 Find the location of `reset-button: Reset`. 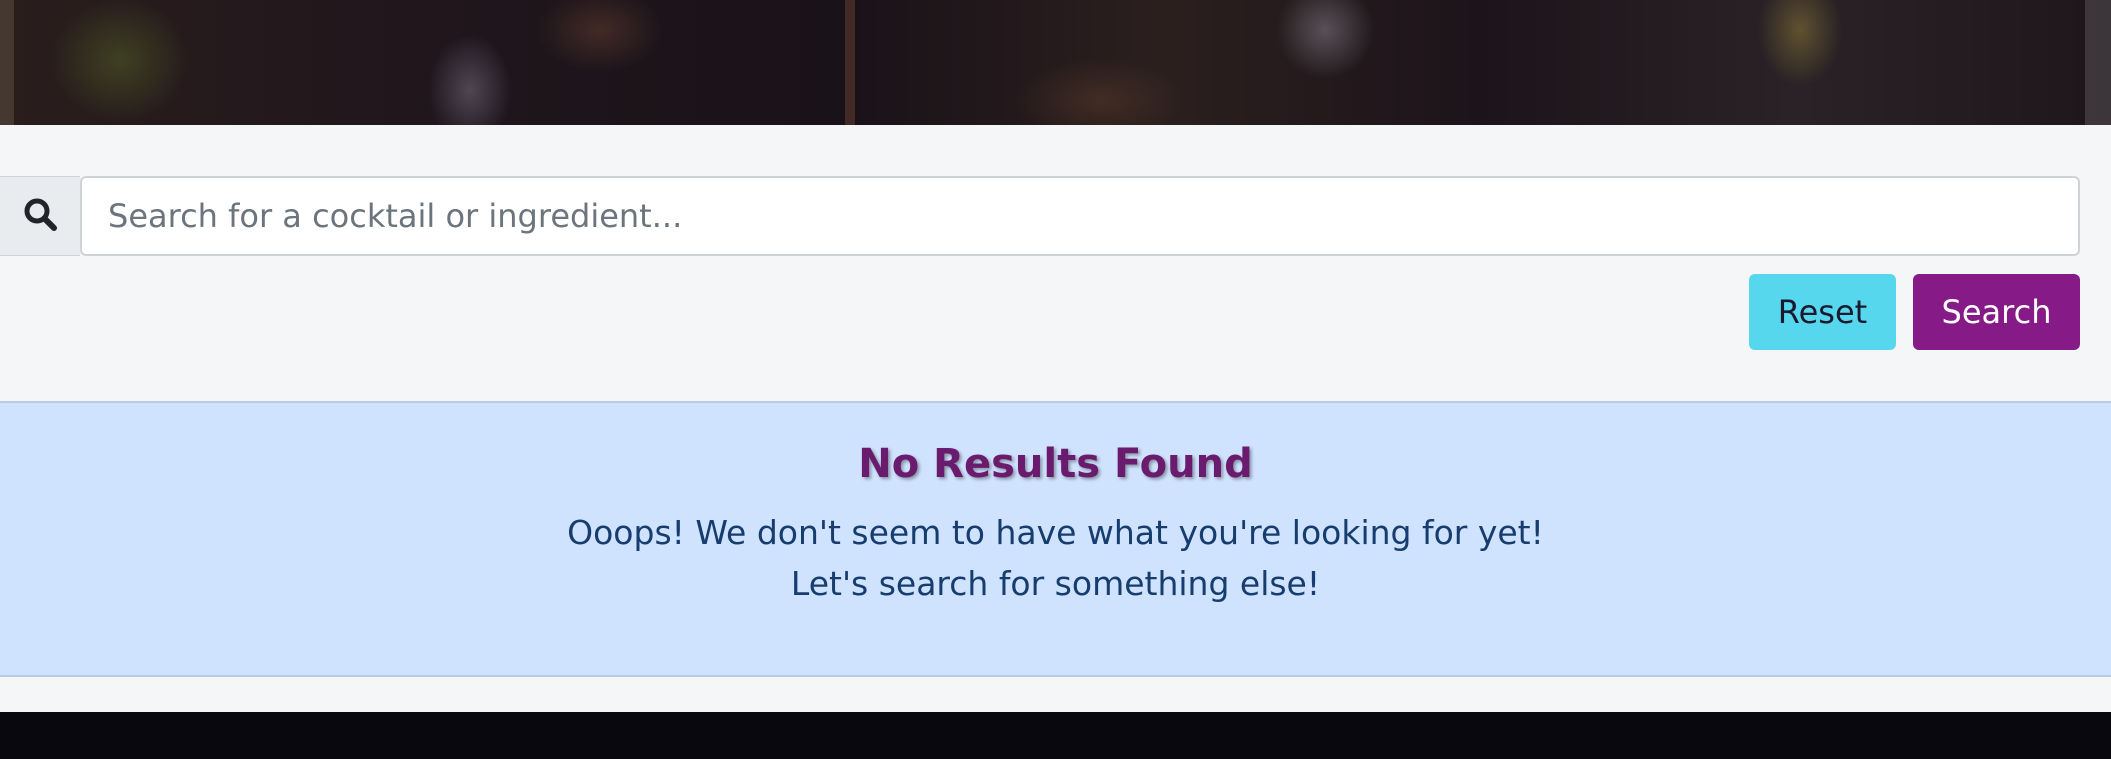

reset-button: Reset is located at coordinates (1822, 312).